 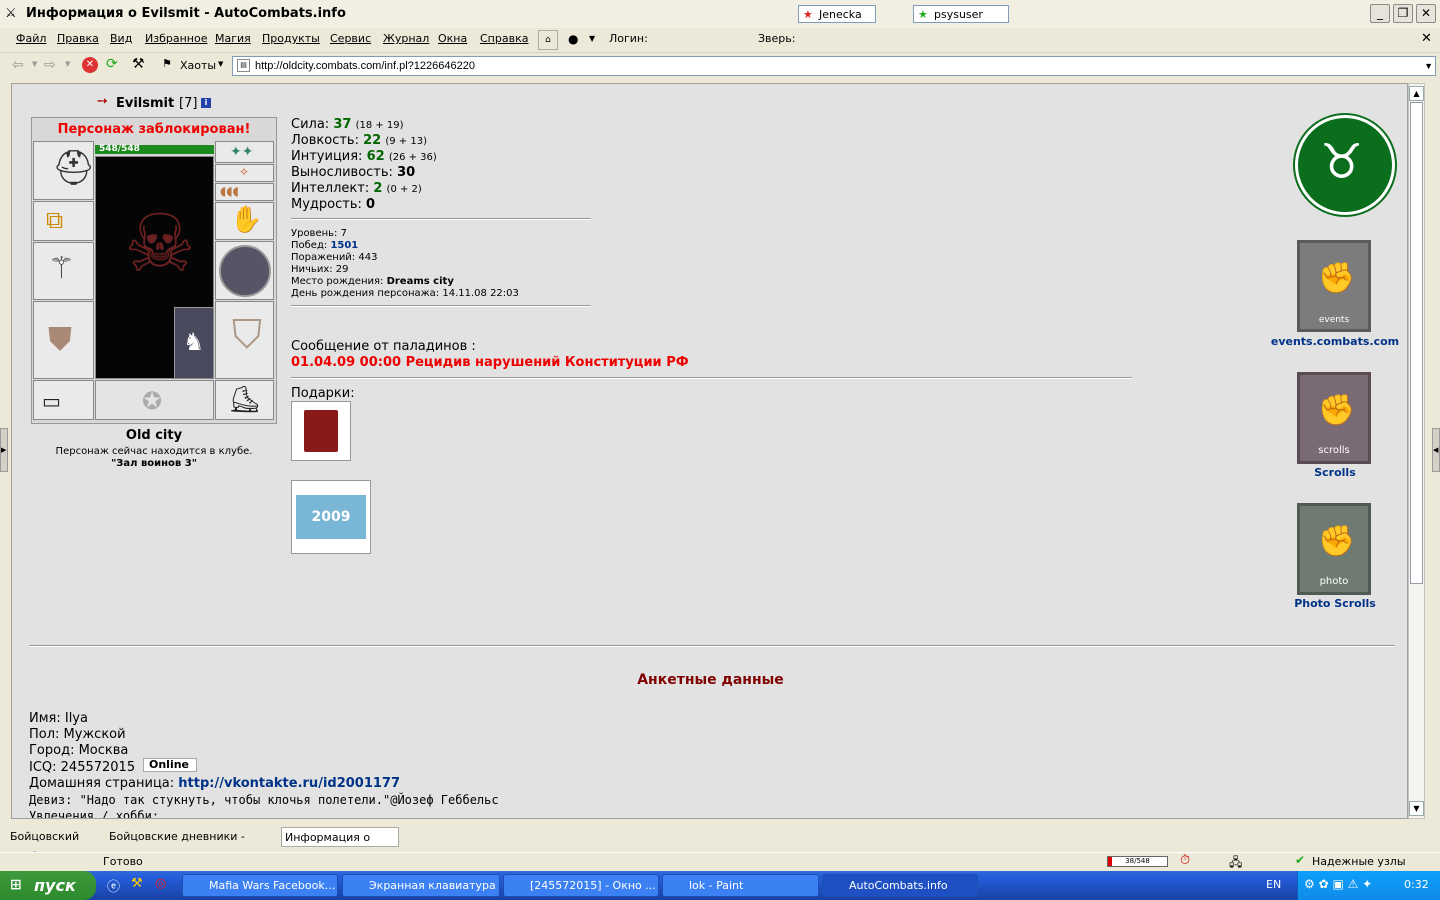 I want to click on user1-label: Jenecka, so click(x=840, y=14).